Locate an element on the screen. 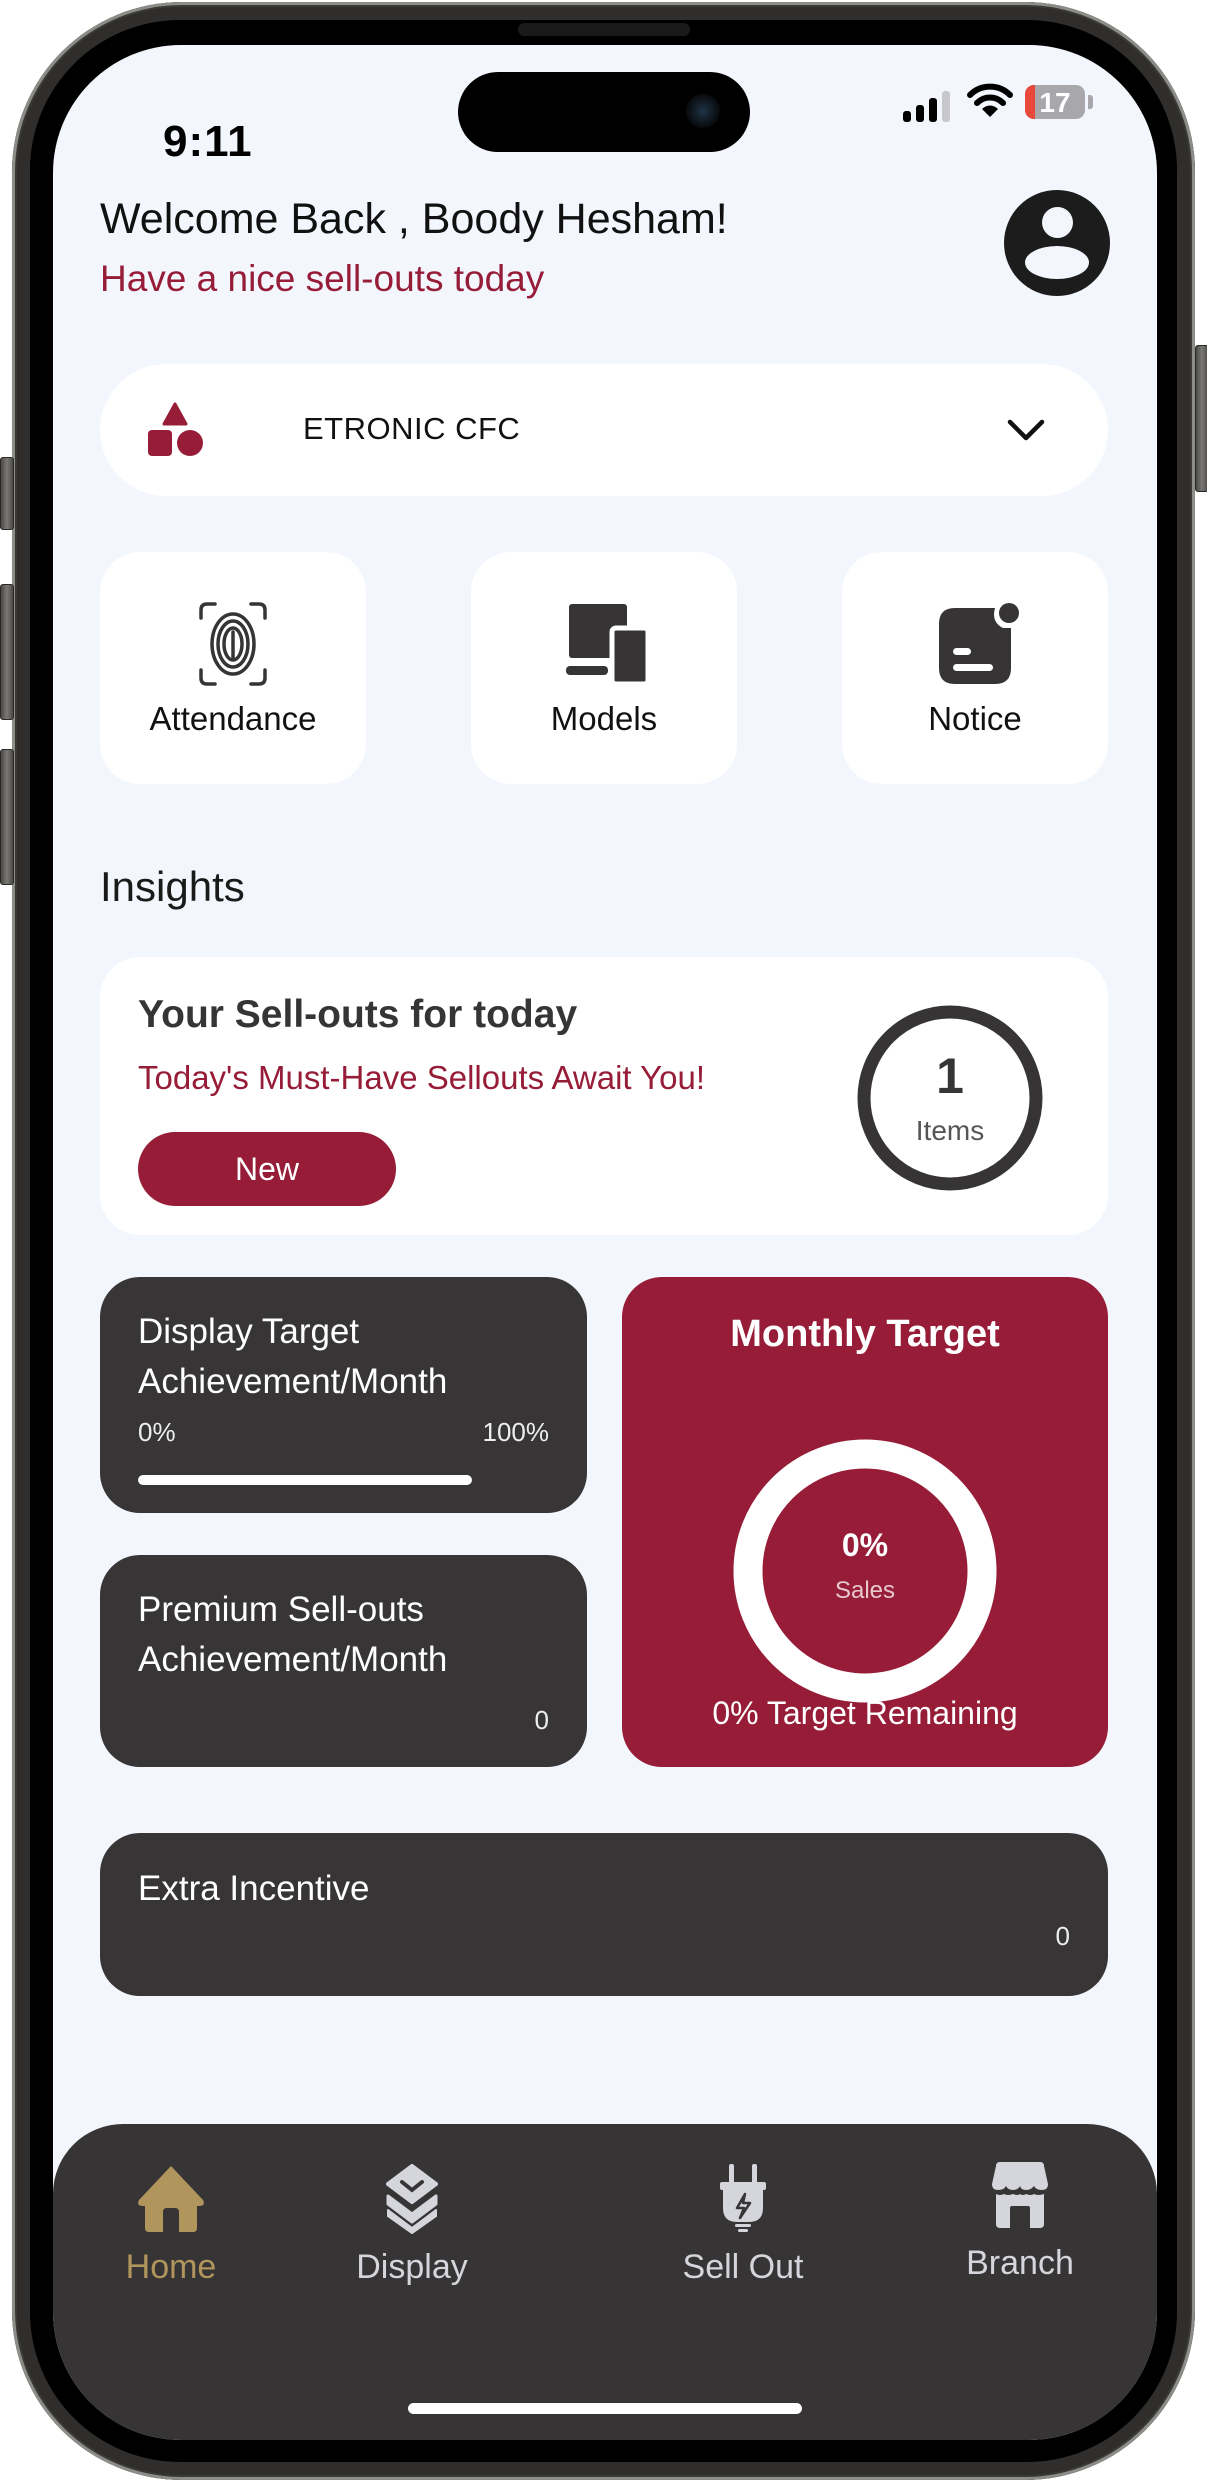 The image size is (1207, 2484). monthly-target-percent: 0% is located at coordinates (865, 1545).